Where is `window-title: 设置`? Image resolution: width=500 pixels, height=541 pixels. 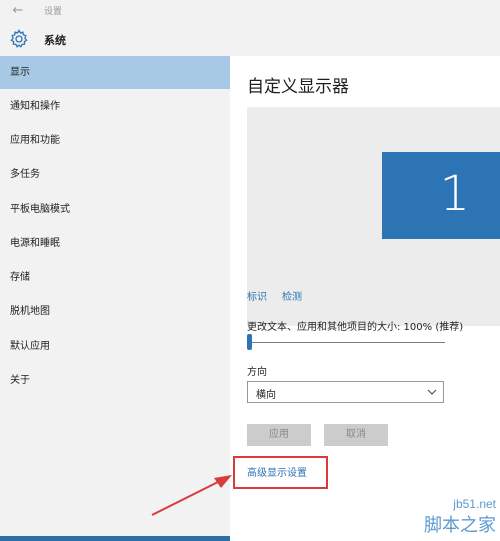
window-title: 设置 is located at coordinates (53, 12).